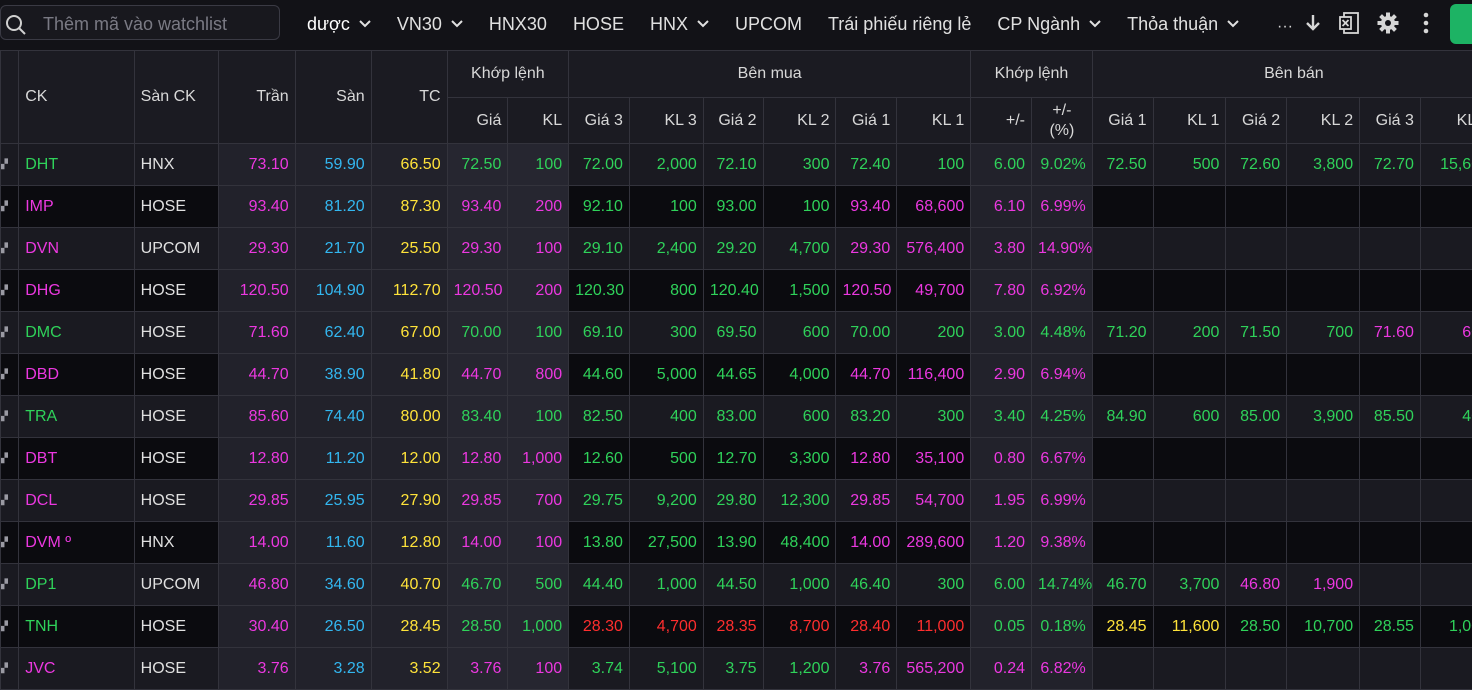 This screenshot has width=1472, height=690. I want to click on symbol-cell: DCL, so click(76, 501).